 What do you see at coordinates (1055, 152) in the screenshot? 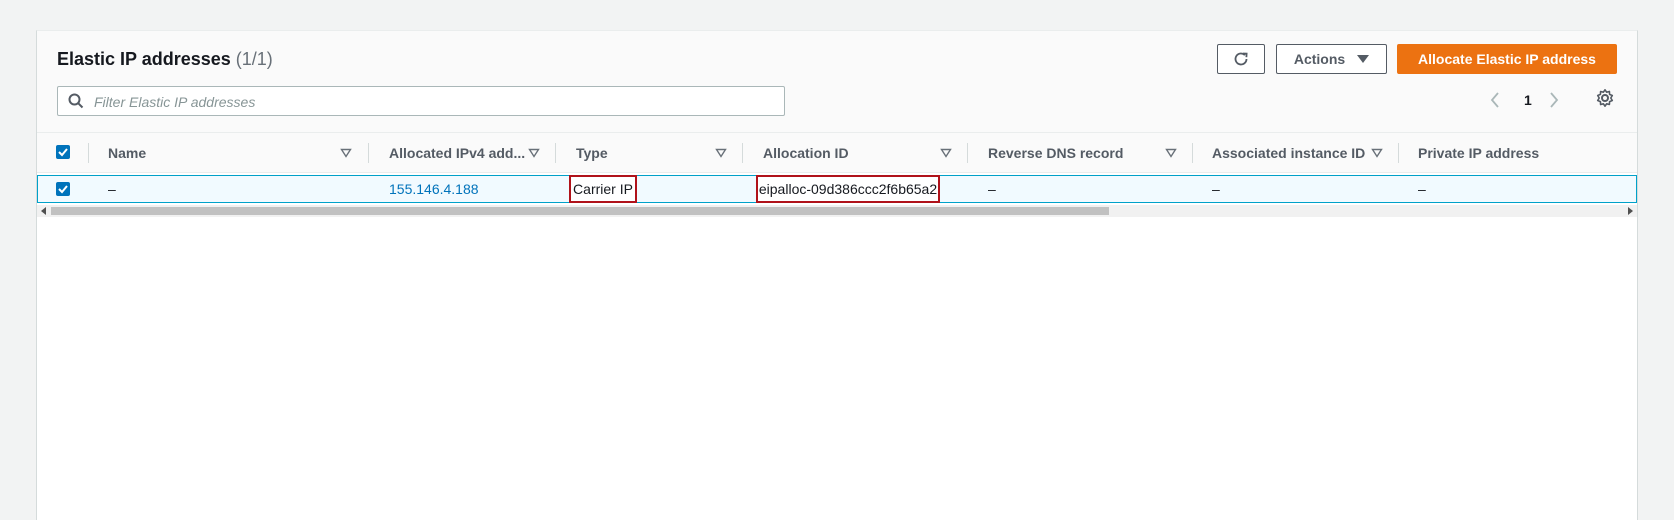
I see `column-header-reverse-dns: Reverse DNS record` at bounding box center [1055, 152].